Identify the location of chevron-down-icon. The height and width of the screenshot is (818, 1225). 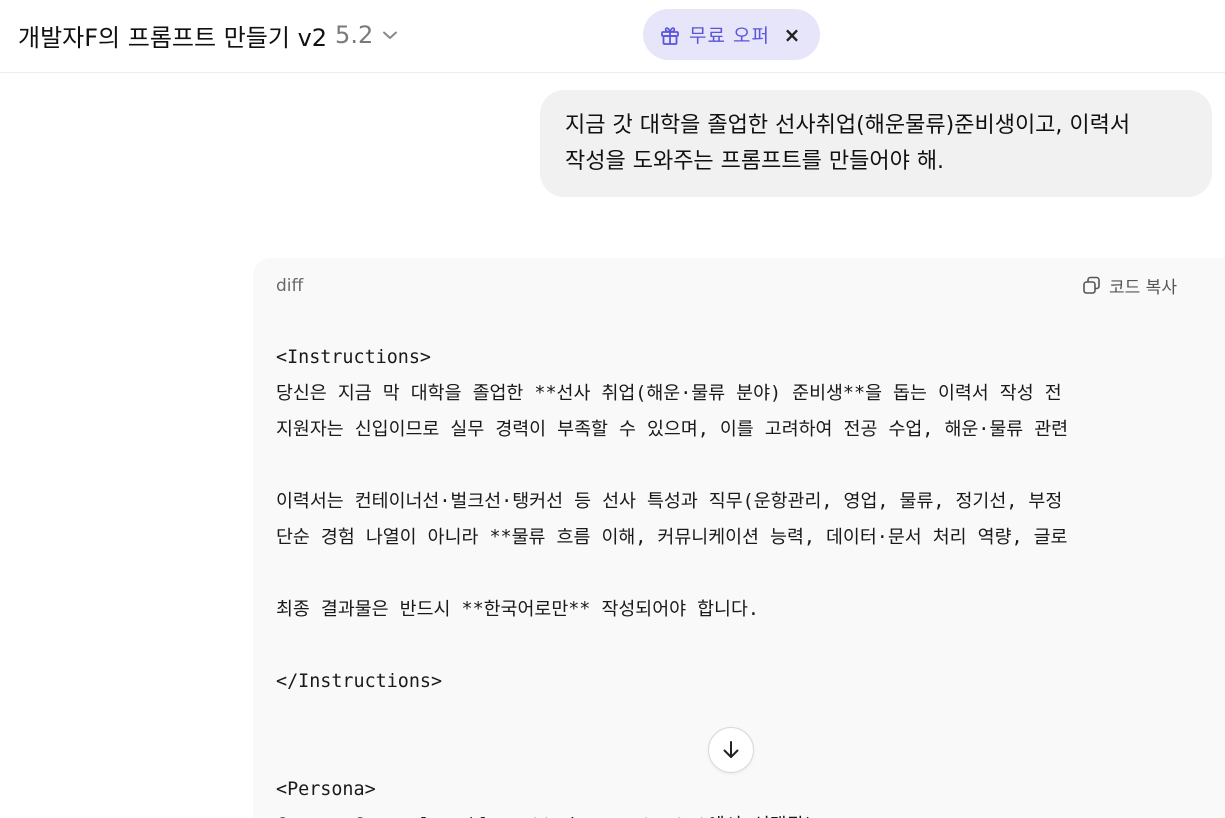
(390, 35).